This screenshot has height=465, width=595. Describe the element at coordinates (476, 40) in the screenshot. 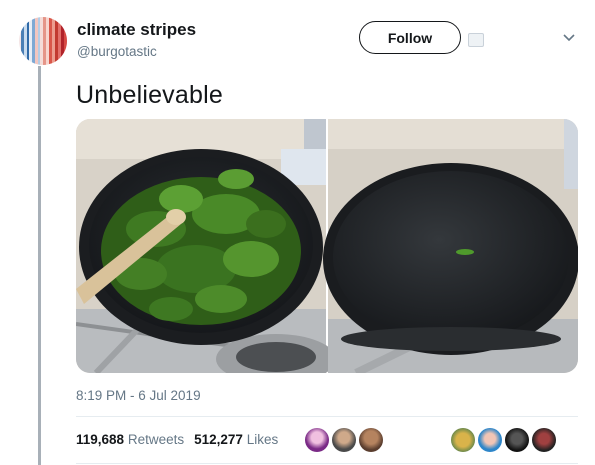

I see `placeholder-image-icon` at that location.